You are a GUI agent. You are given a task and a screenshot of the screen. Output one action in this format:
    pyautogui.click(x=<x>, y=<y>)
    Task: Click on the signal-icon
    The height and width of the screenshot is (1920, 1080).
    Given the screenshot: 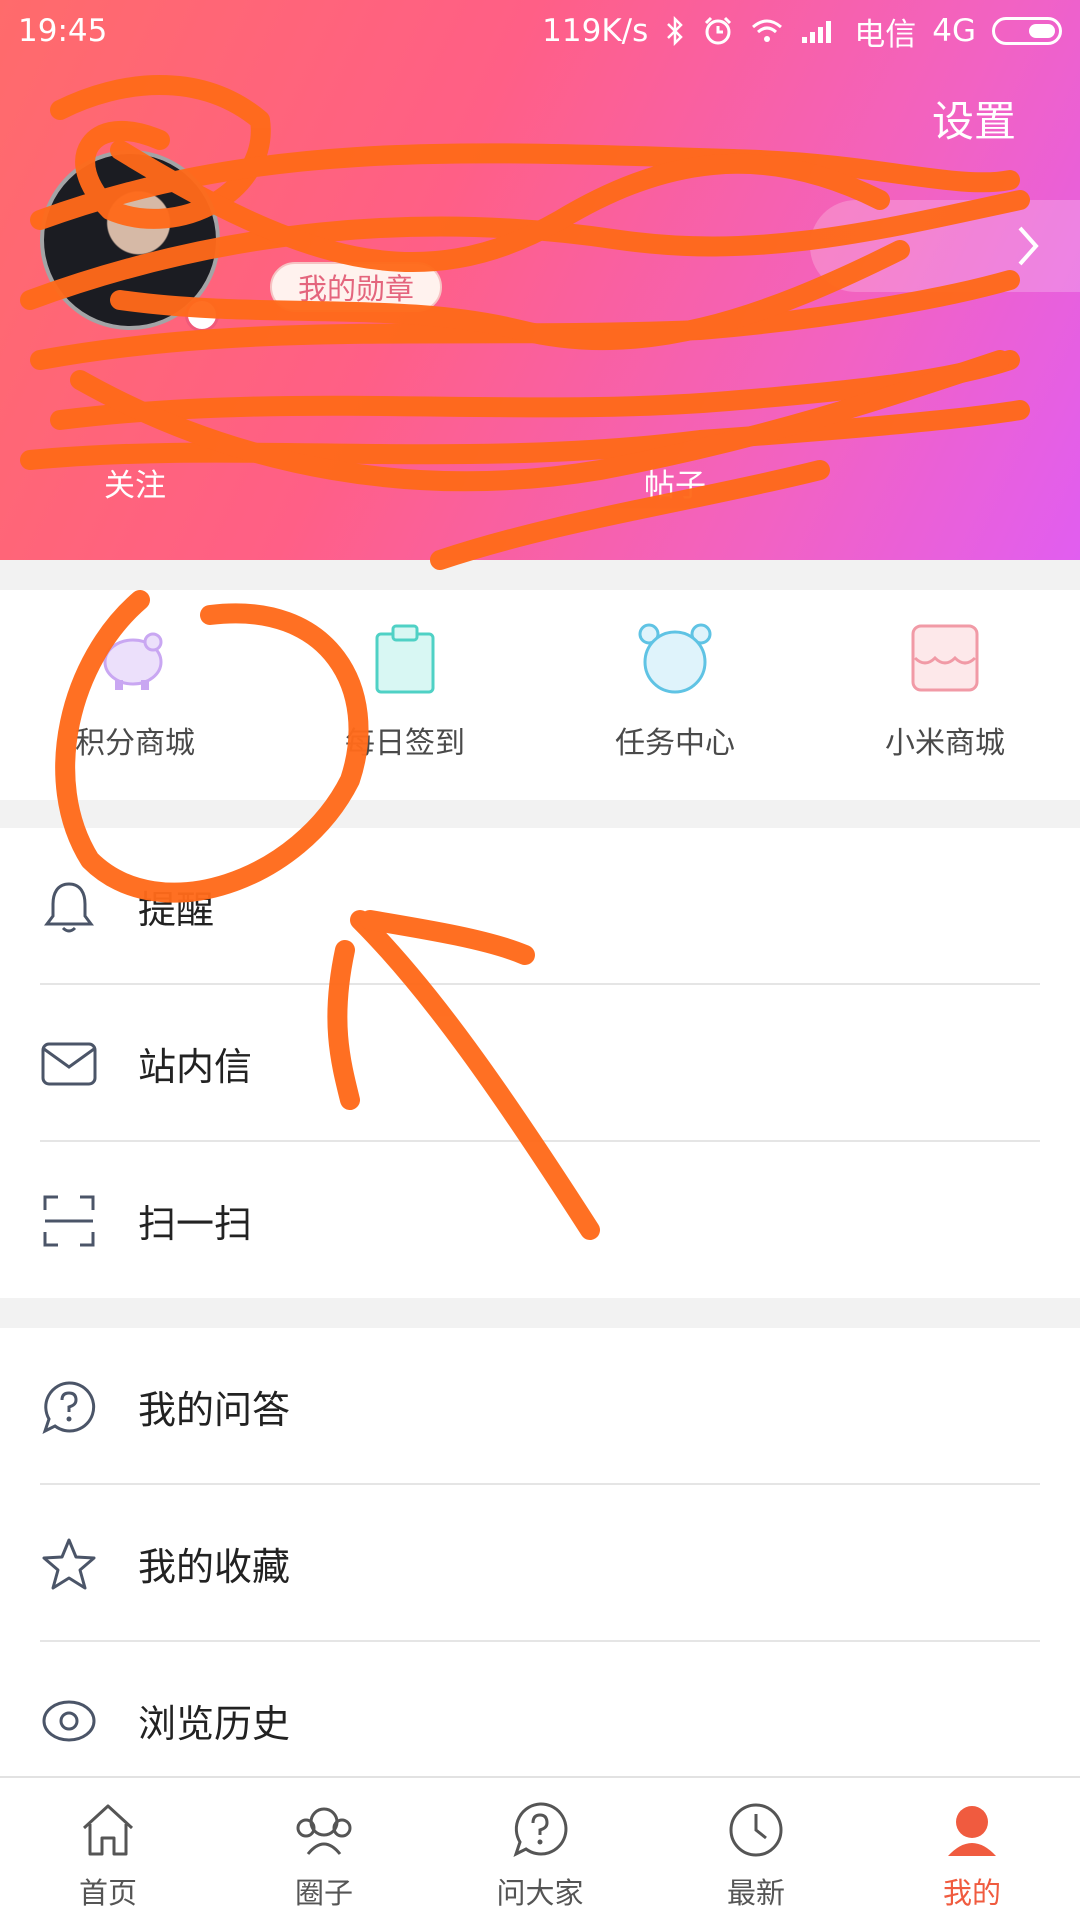 What is the action you would take?
    pyautogui.click(x=819, y=31)
    